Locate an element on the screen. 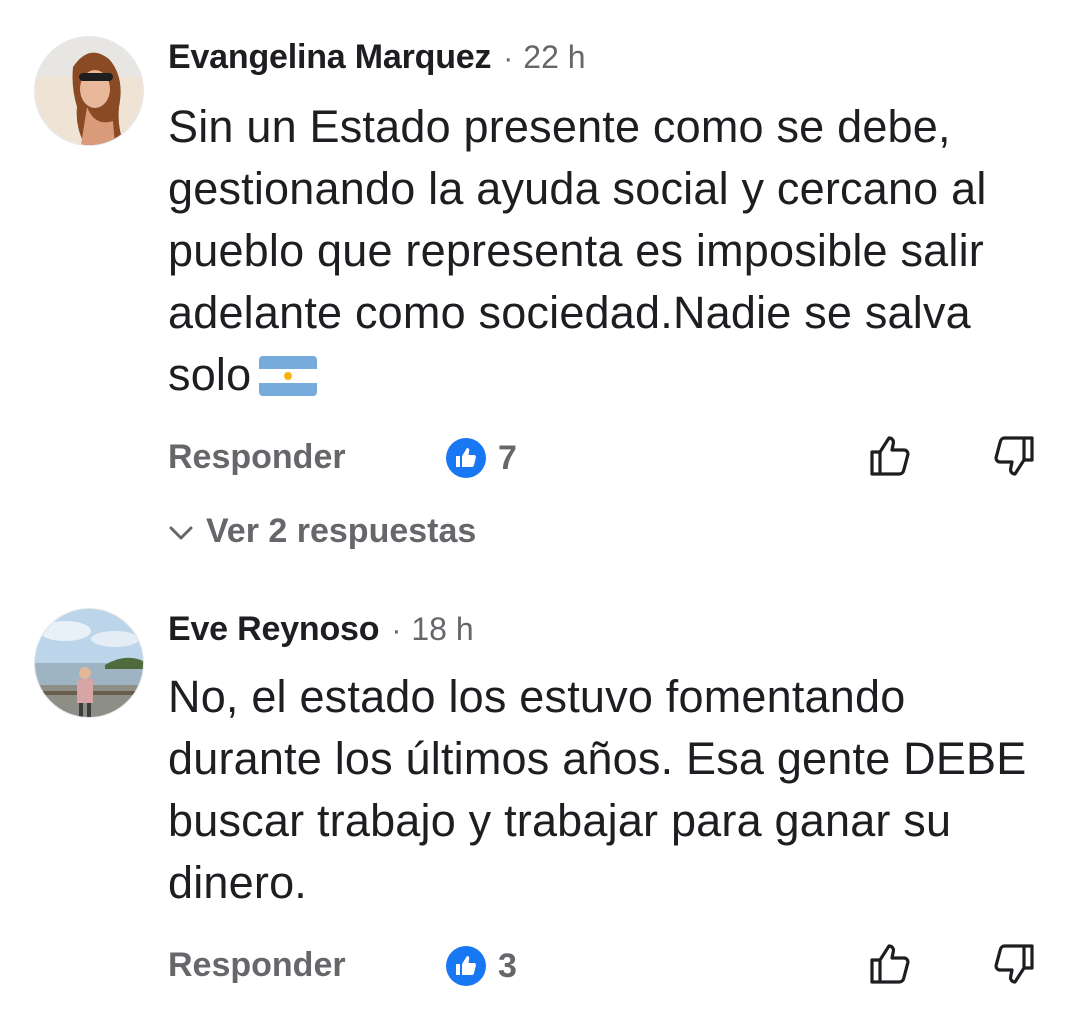  reaction-count: 7 is located at coordinates (507, 457).